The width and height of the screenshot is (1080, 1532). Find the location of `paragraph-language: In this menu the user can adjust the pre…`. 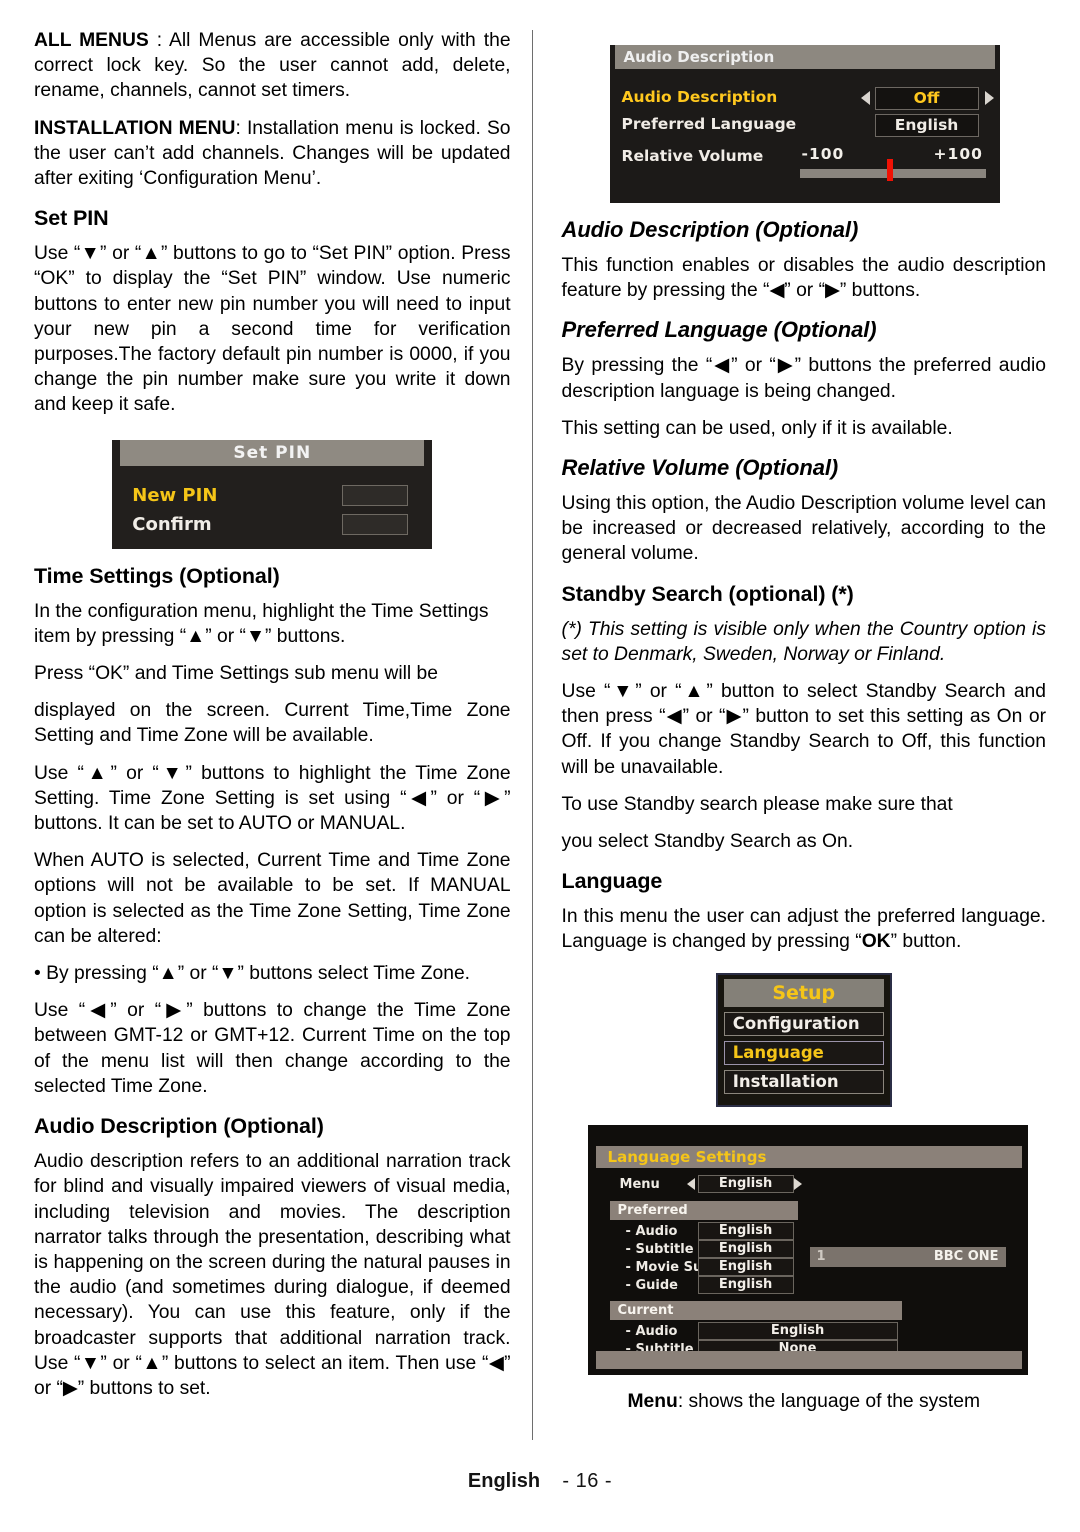

paragraph-language: In this menu the user can adjust the pre… is located at coordinates (804, 929).